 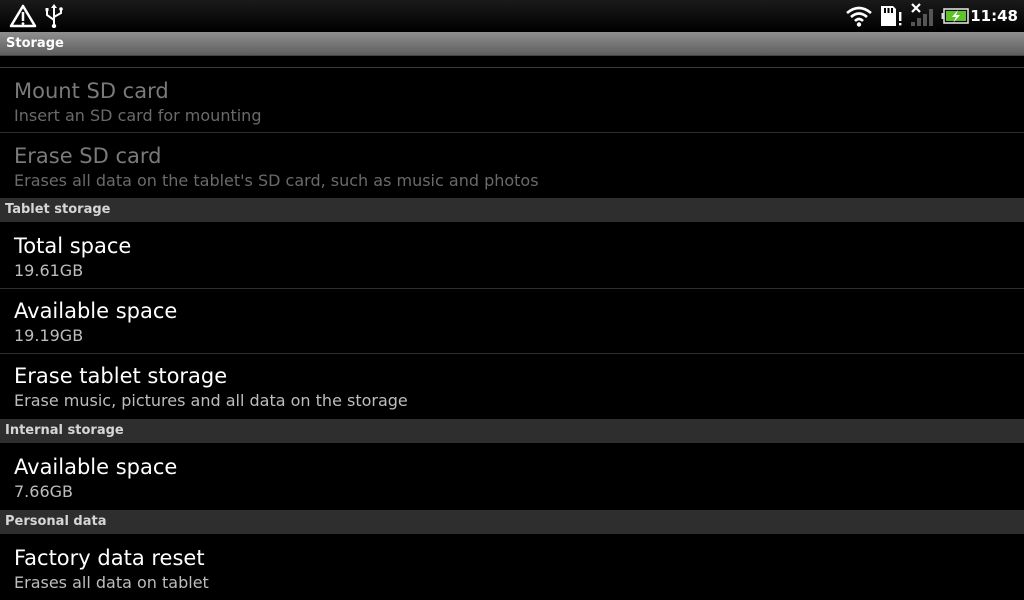 I want to click on total-space-title: Total space, so click(x=73, y=246).